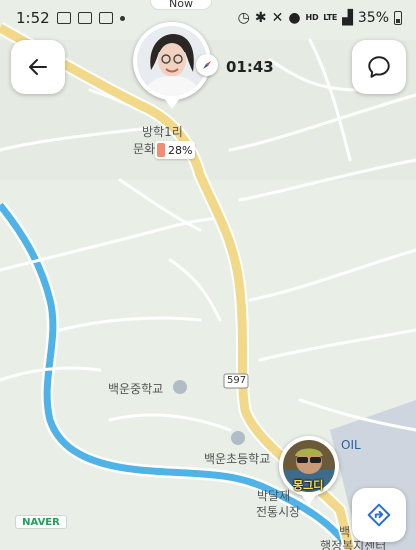 The height and width of the screenshot is (550, 416). Describe the element at coordinates (105, 18) in the screenshot. I see `image-icon` at that location.